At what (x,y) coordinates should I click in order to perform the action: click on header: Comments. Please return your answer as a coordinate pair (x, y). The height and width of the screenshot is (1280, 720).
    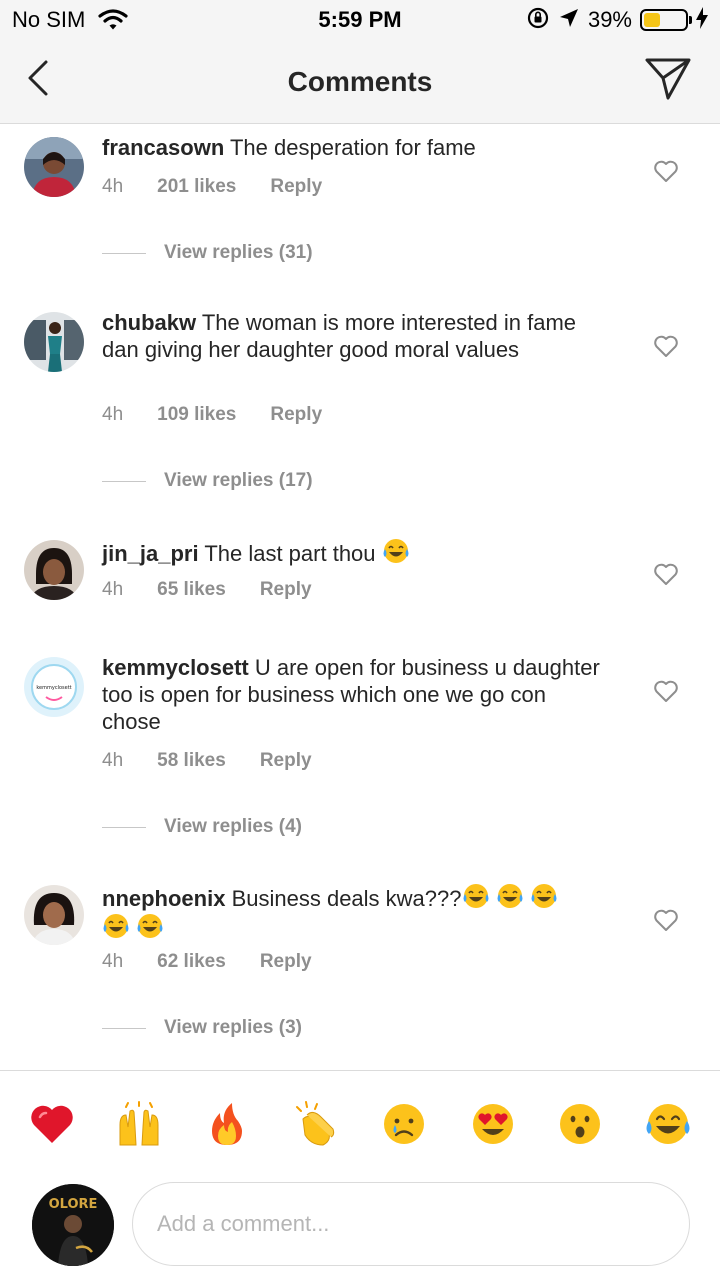
    Looking at the image, I should click on (360, 82).